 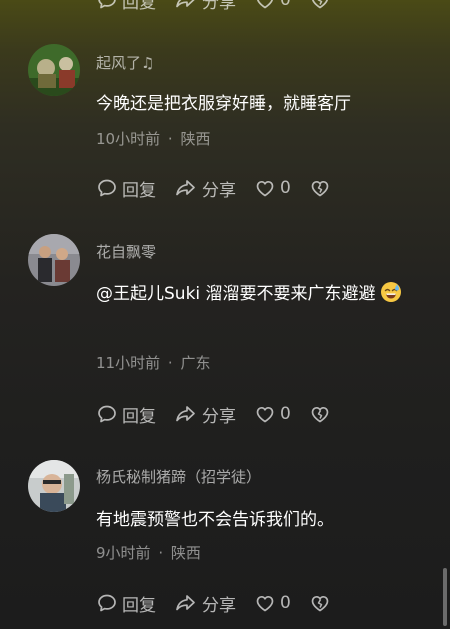 I want to click on comment-text: 有地震预警也不会告诉我们的。, so click(x=215, y=520).